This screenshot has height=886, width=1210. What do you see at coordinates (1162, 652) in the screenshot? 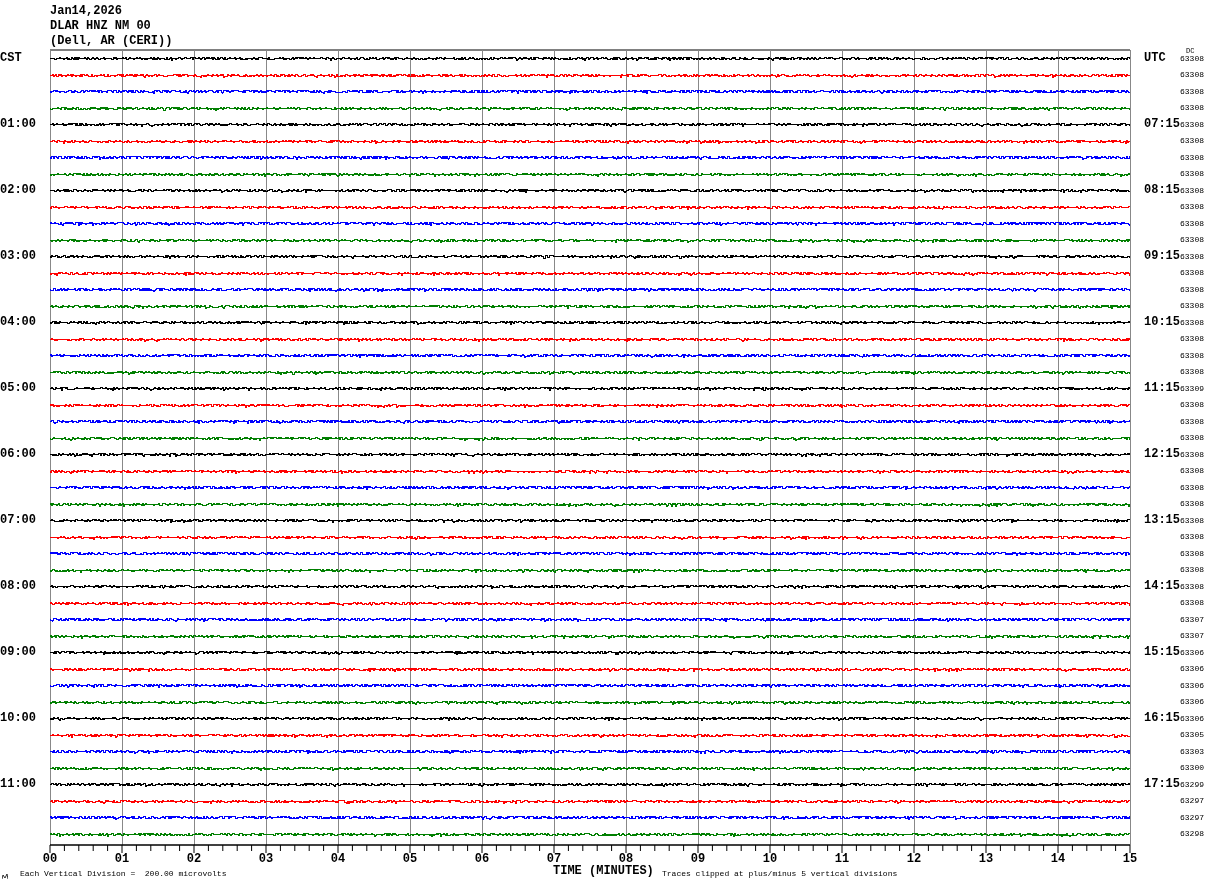
I see `time-label: 15:15` at bounding box center [1162, 652].